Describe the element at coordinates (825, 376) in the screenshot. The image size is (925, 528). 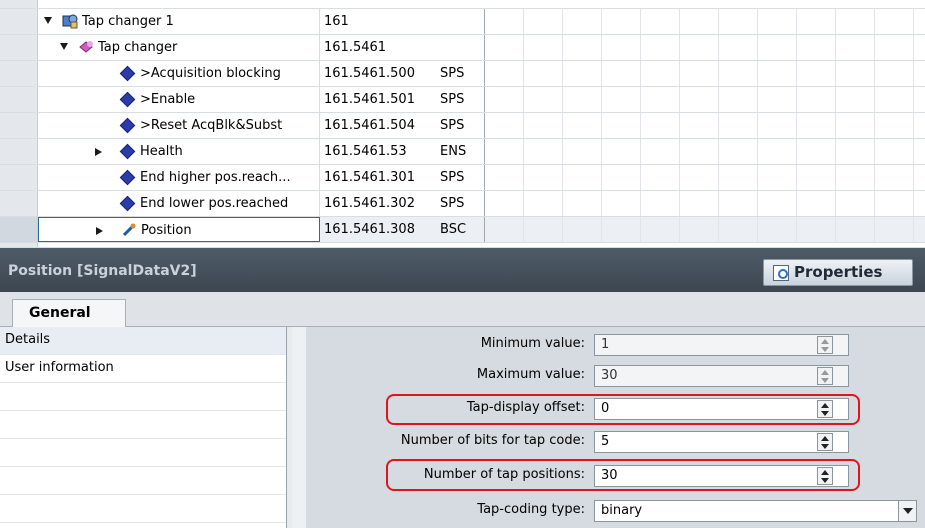
I see `maximum-value-spinner` at that location.